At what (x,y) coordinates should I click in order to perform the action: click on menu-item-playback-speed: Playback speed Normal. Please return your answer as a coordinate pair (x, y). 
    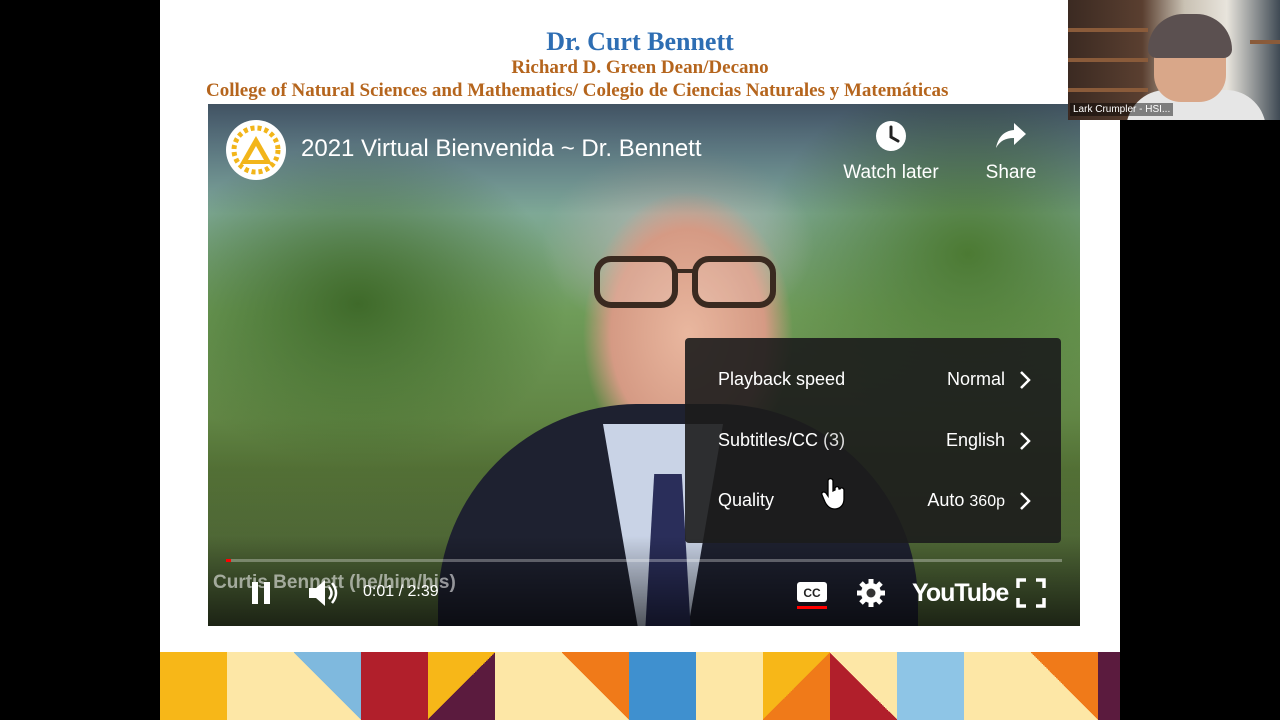
    Looking at the image, I should click on (873, 380).